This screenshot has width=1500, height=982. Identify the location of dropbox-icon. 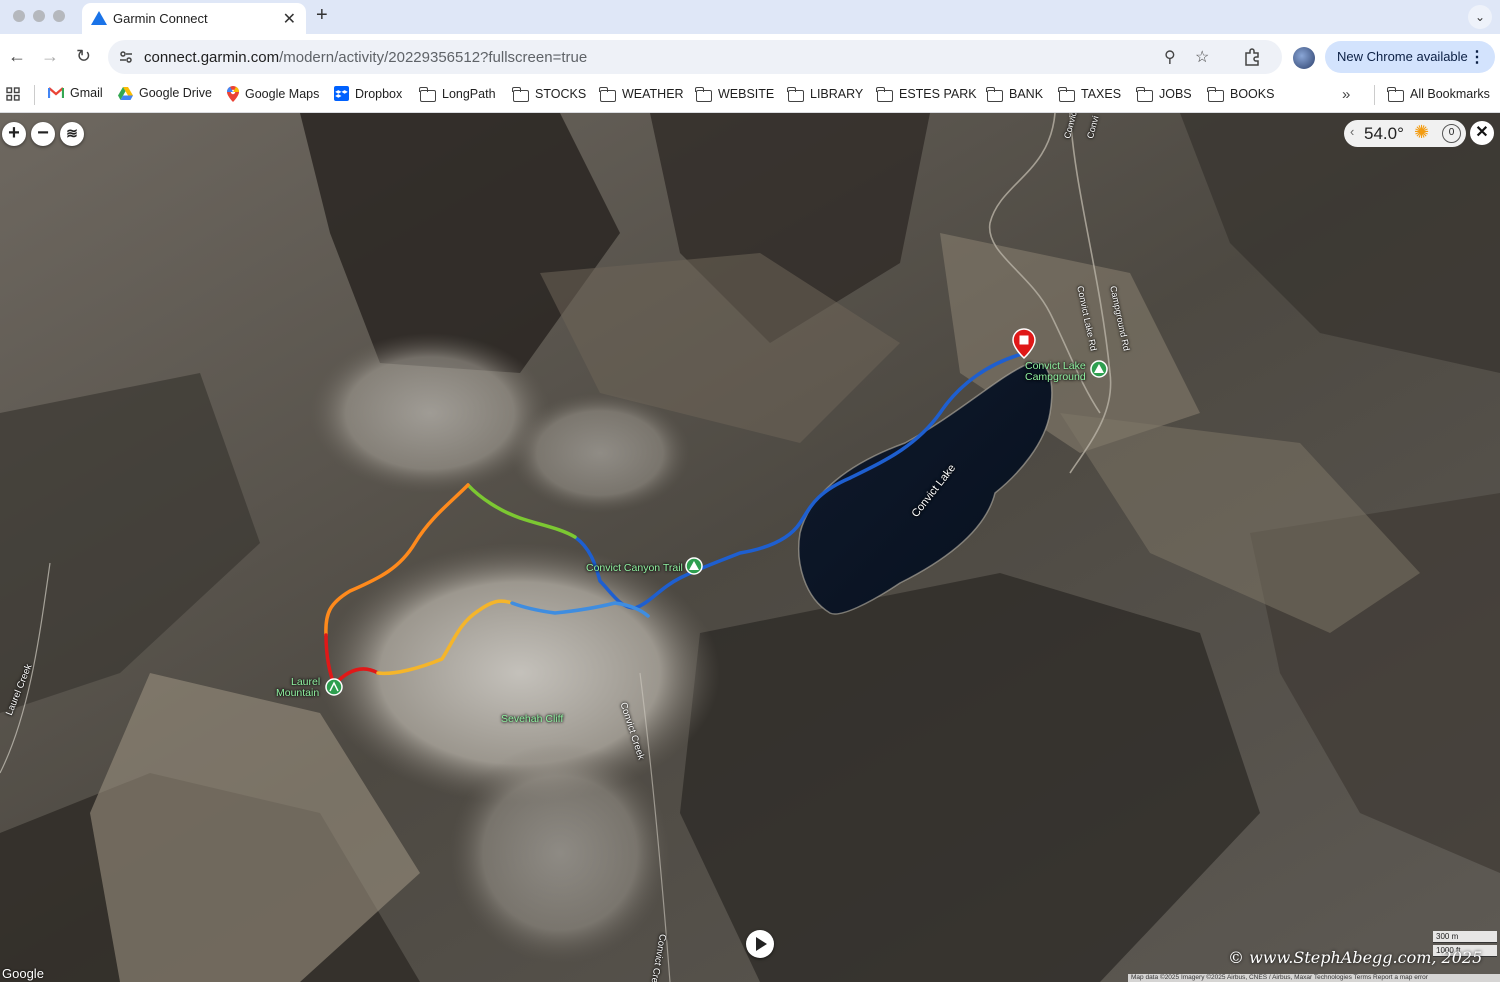
(341, 93).